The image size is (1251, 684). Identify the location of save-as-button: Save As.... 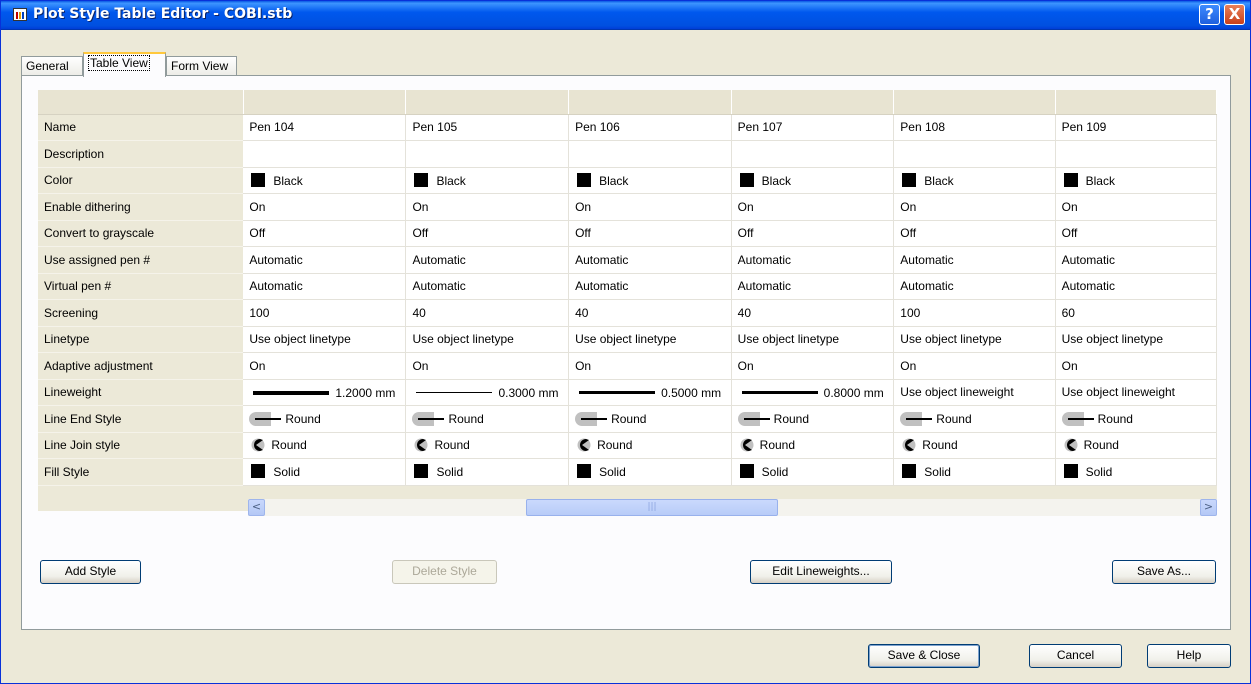
(1164, 572).